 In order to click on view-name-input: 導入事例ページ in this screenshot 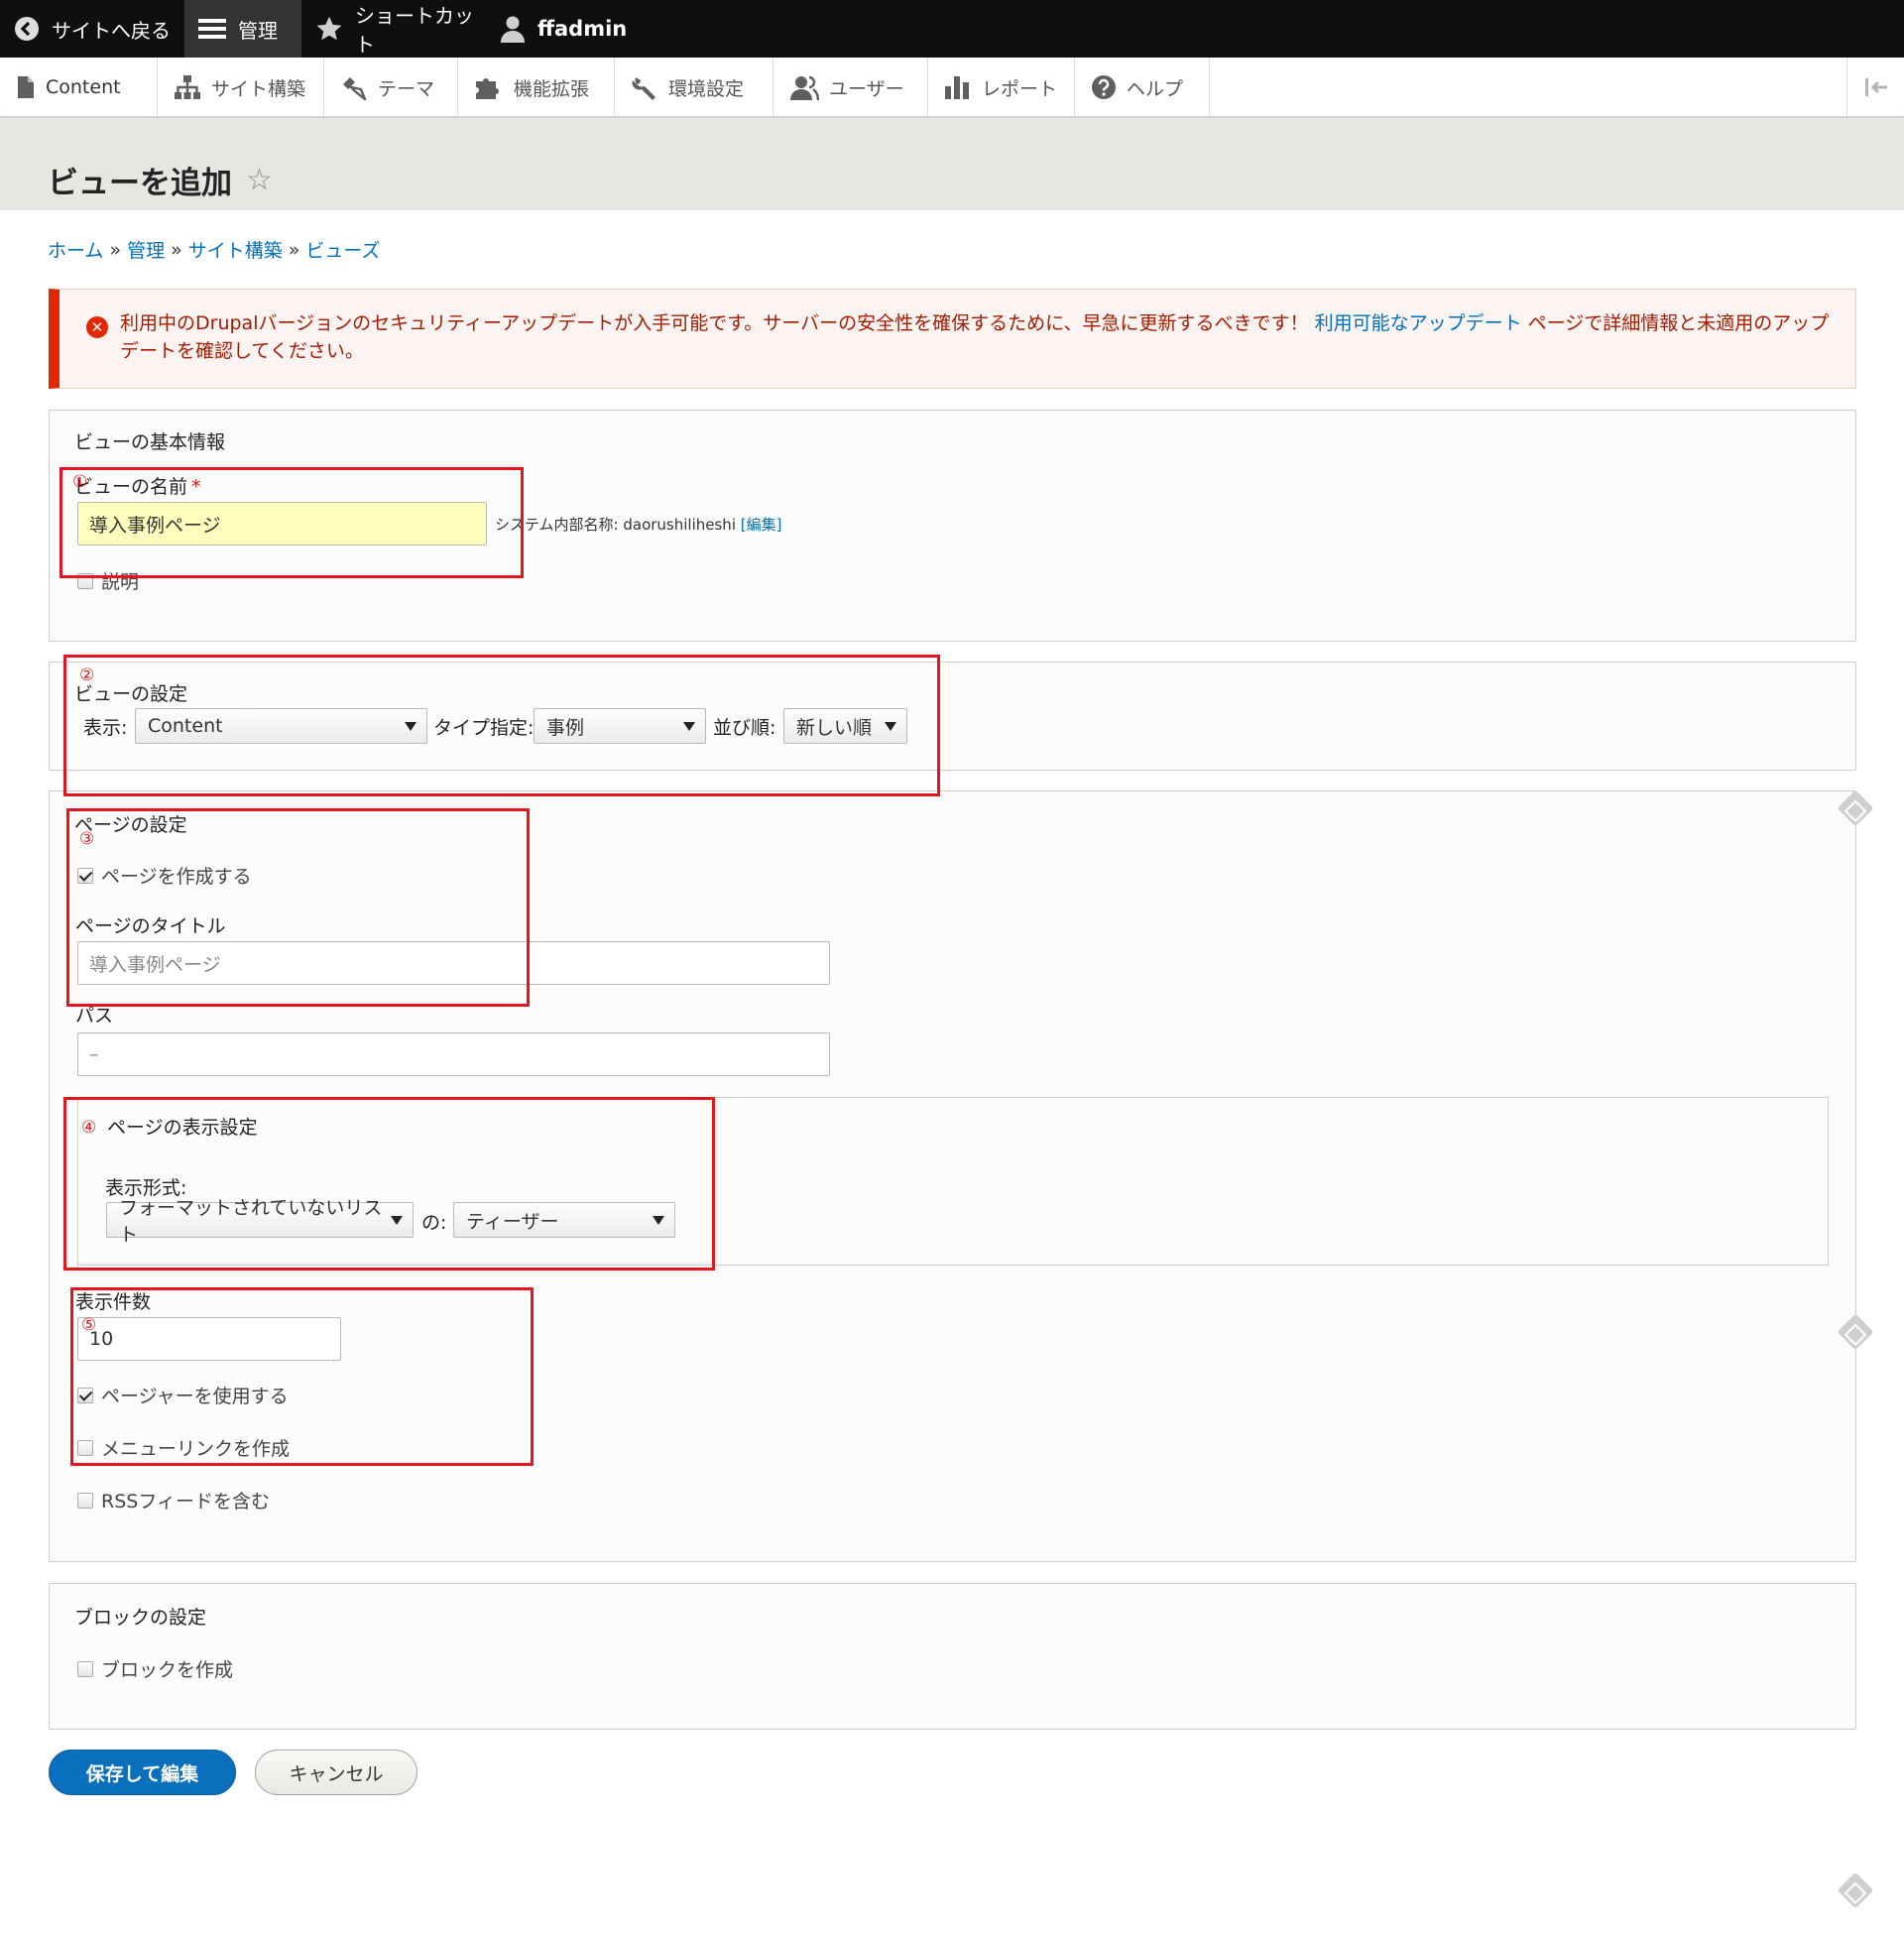, I will do `click(282, 524)`.